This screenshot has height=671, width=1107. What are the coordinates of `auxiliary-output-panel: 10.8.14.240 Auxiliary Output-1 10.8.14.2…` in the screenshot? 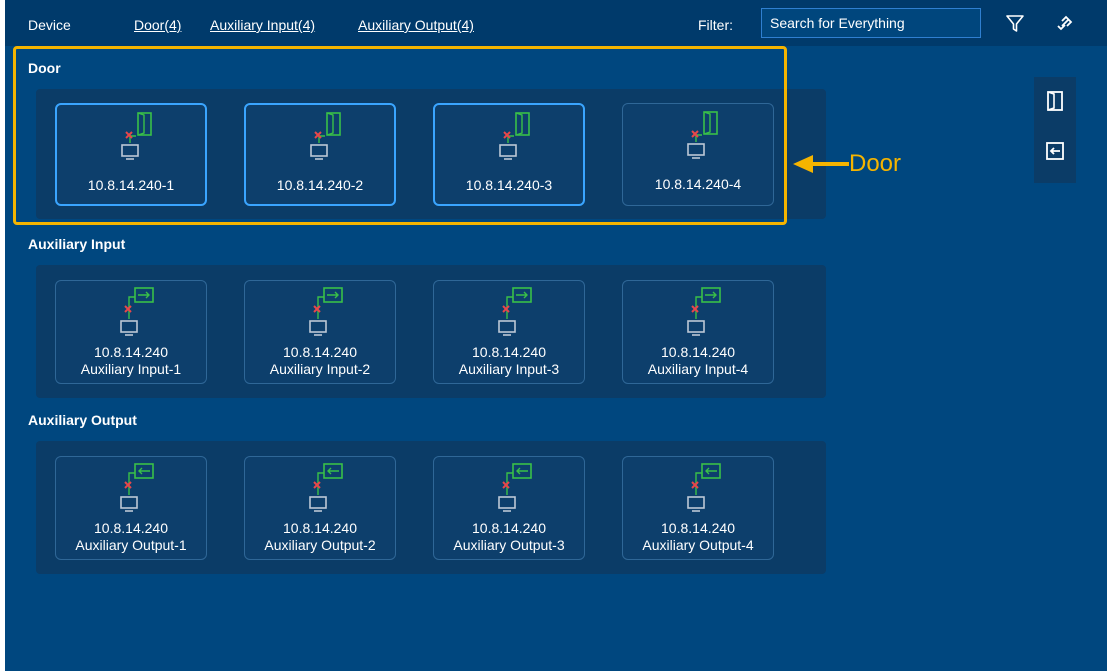 It's located at (431, 507).